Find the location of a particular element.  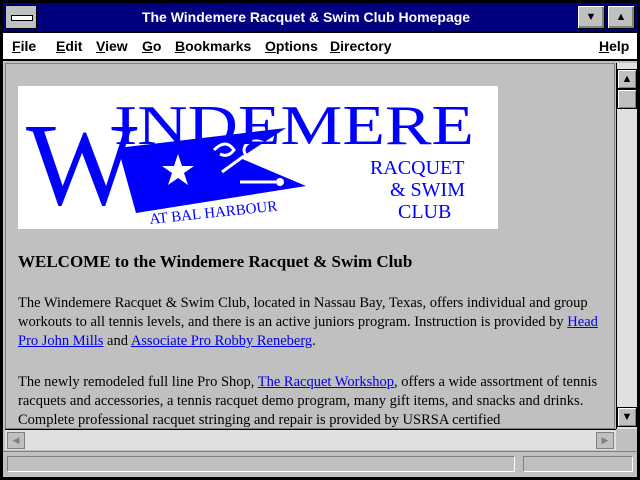

menu-go-label: o is located at coordinates (157, 46).